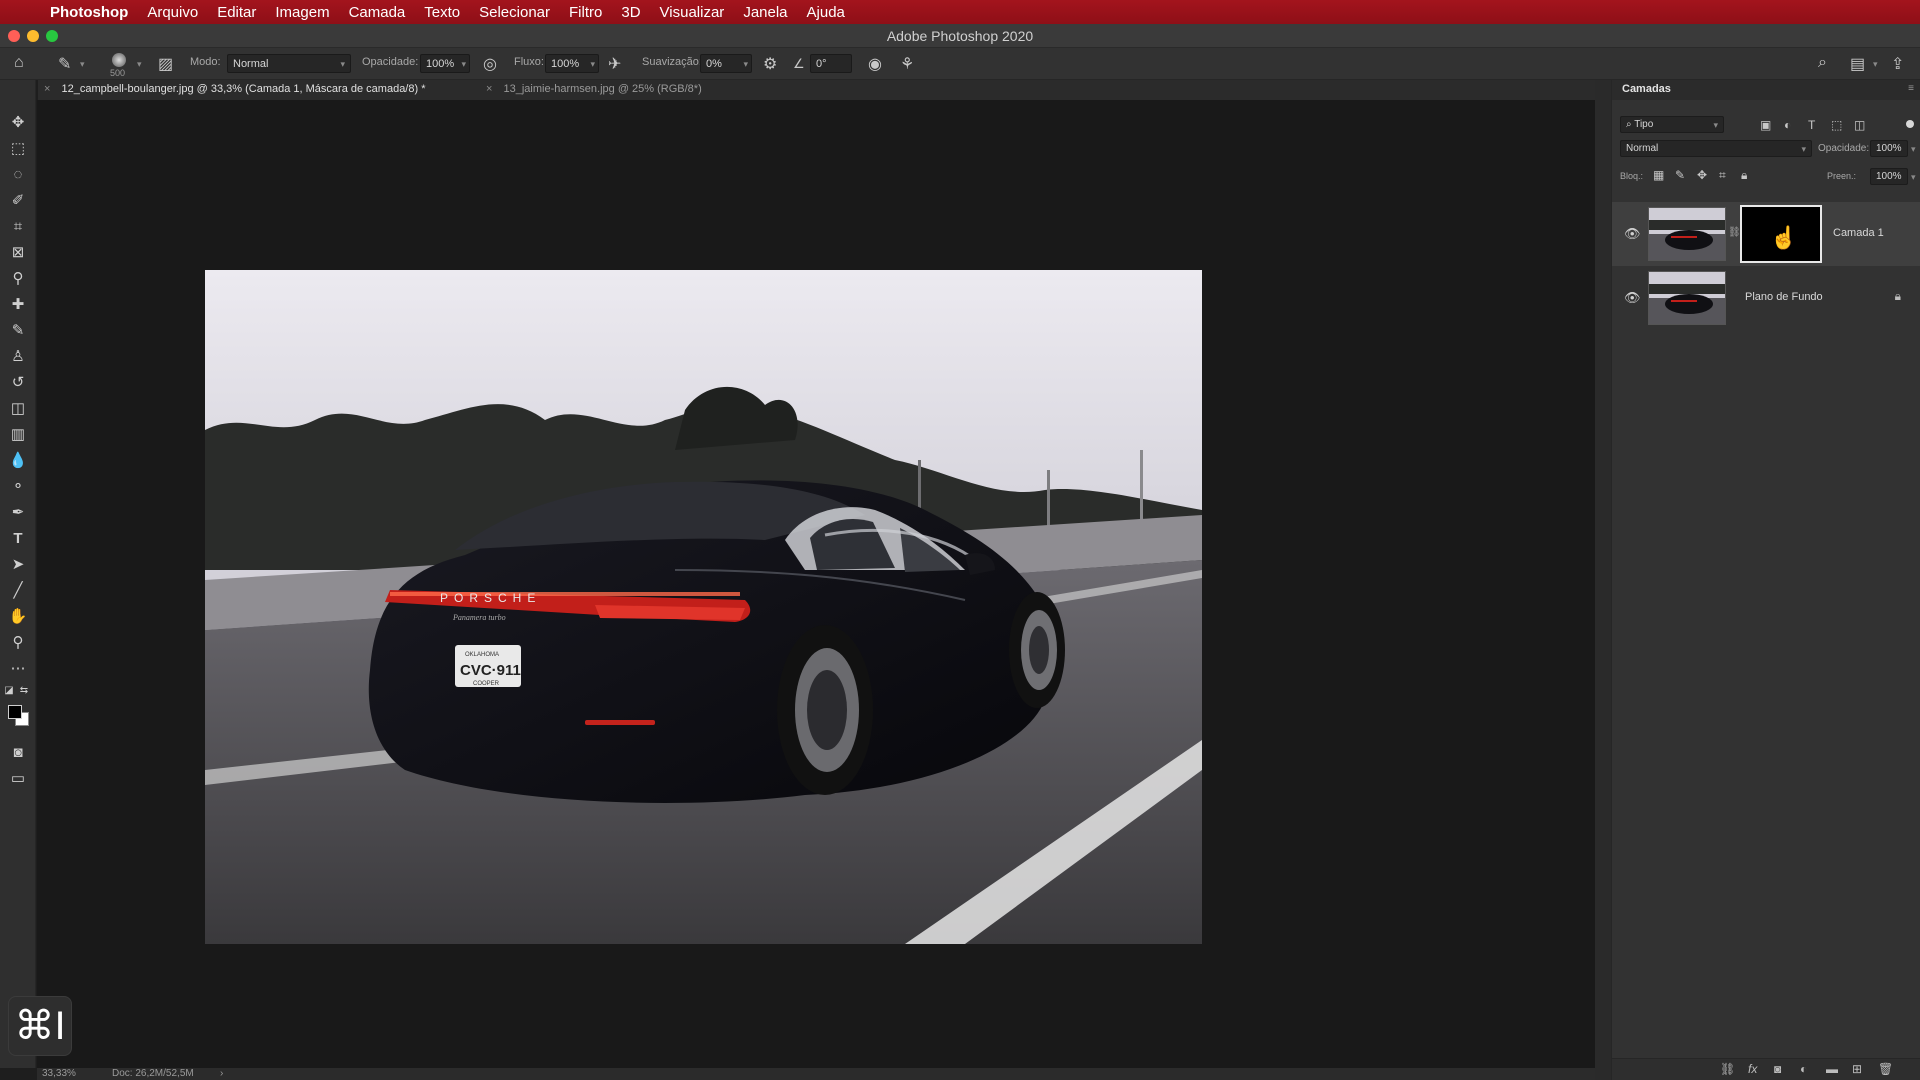 The image size is (1920, 1080). I want to click on screen-mode-icon: ▭, so click(18, 779).